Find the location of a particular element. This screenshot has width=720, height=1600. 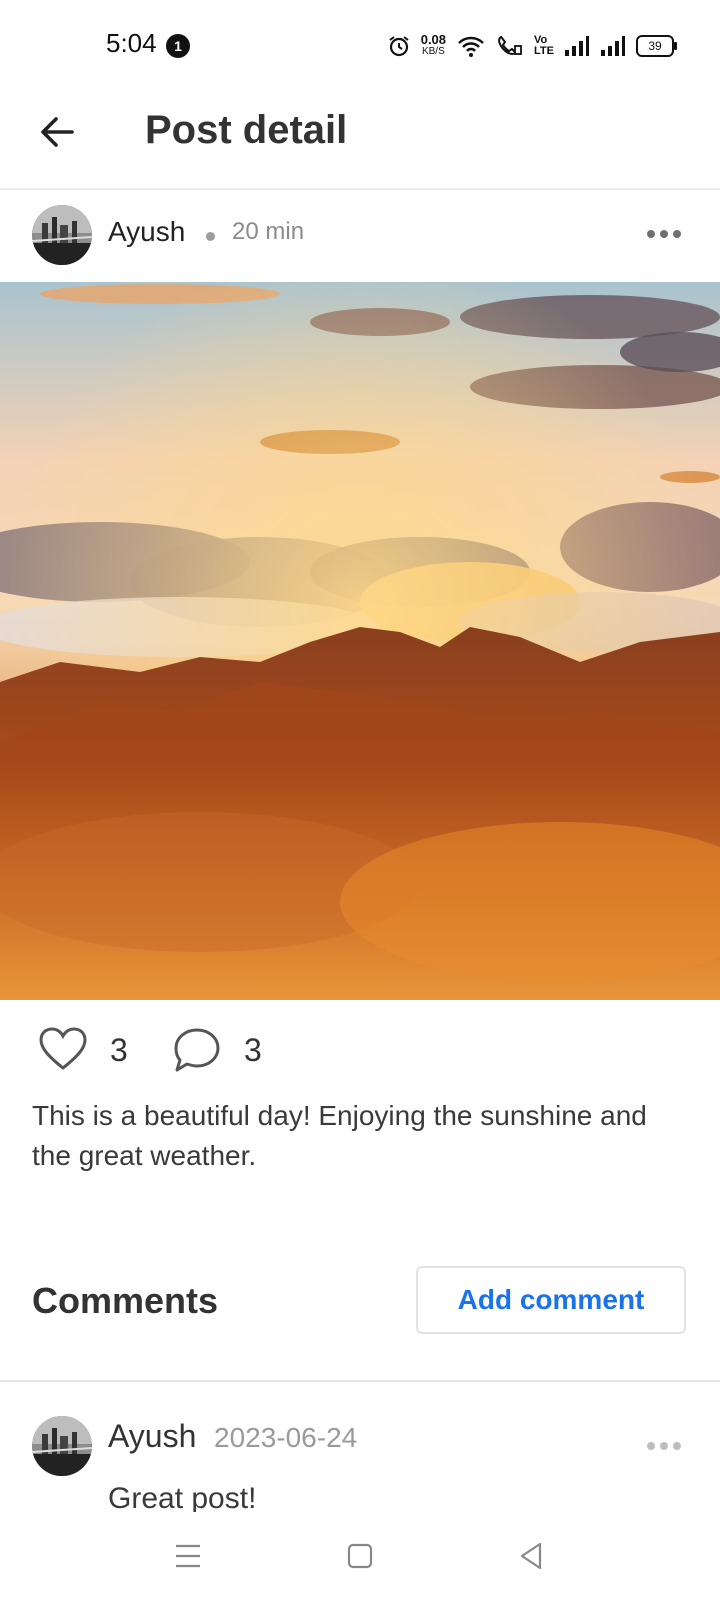

status-icons: 0.08 KB/S Vo LTE 39 is located at coordinates (532, 46).